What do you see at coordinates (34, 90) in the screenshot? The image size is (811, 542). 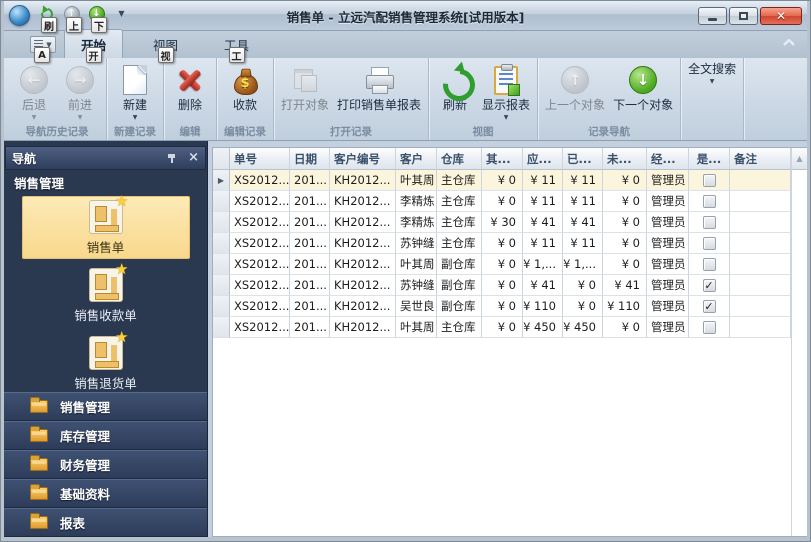 I see `ribbon-button-后退: 后退 ▼` at bounding box center [34, 90].